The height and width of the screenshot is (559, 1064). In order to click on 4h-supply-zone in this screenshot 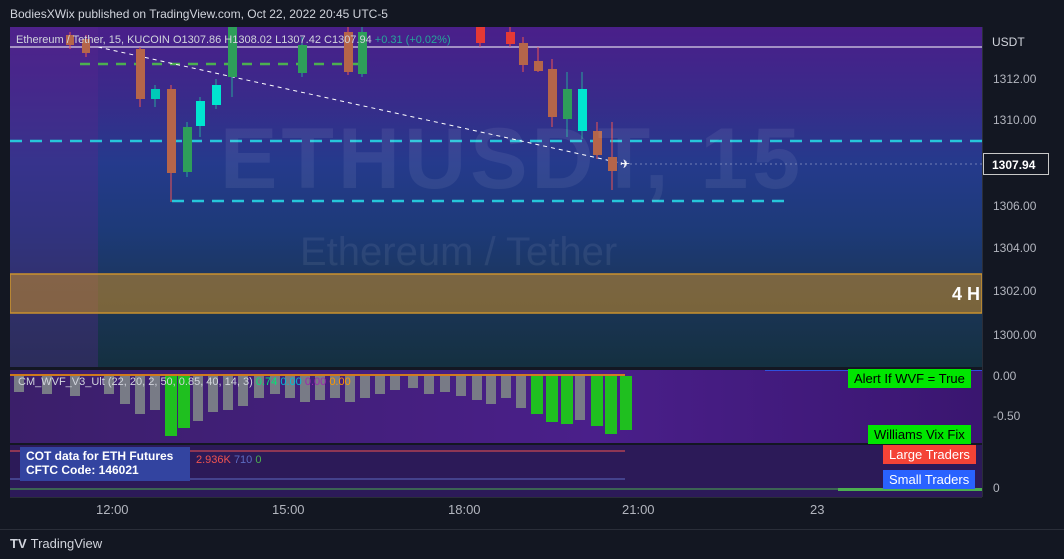, I will do `click(496, 293)`.